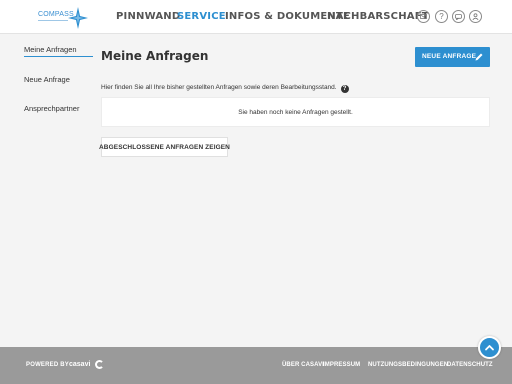  Describe the element at coordinates (479, 57) in the screenshot. I see `pencil-icon` at that location.